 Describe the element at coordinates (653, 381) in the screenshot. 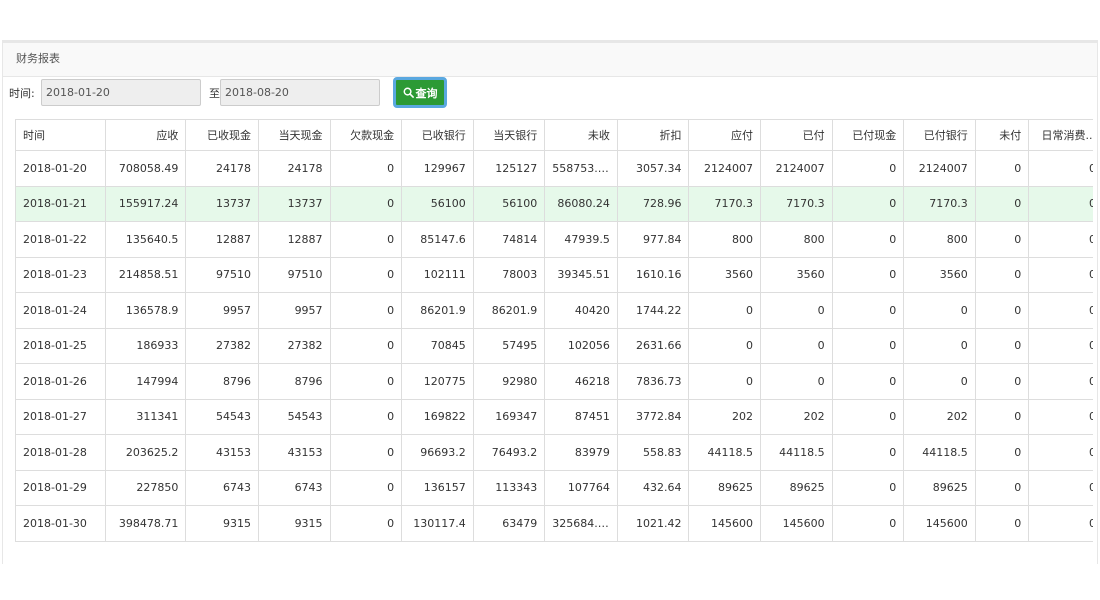

I see `value-cell: 7836.73` at that location.